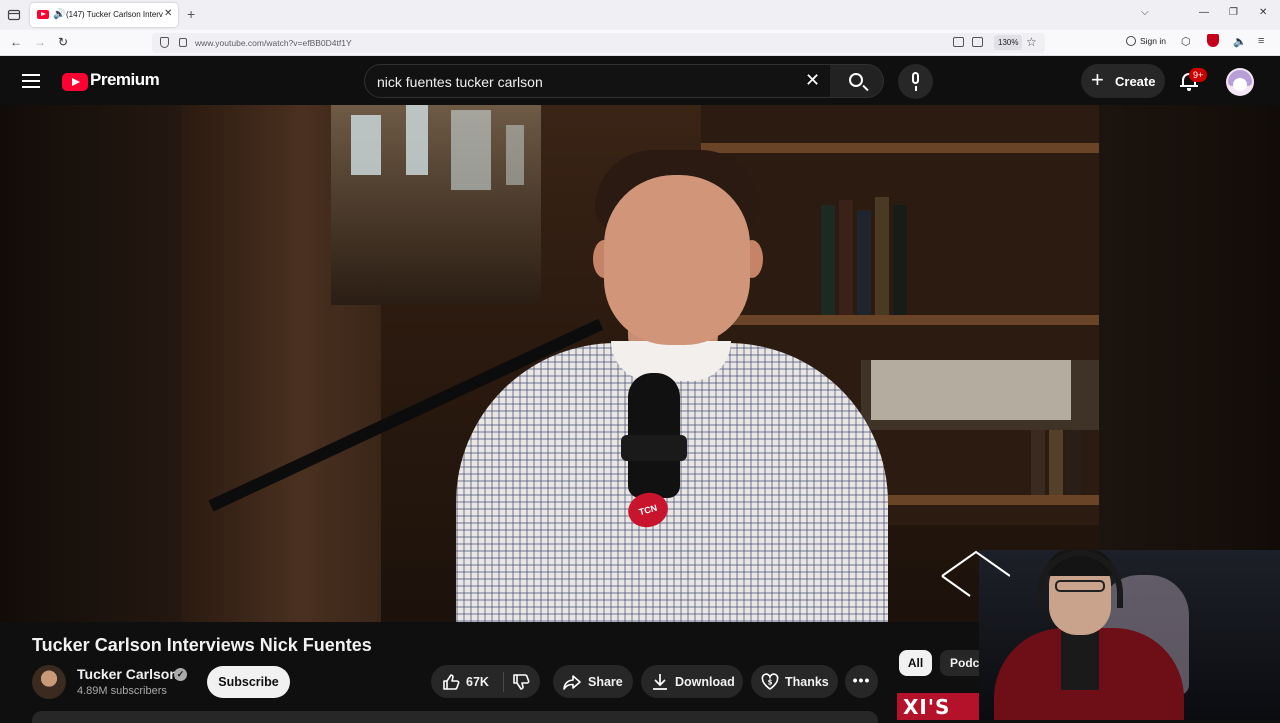 Image resolution: width=1280 pixels, height=723 pixels. I want to click on background-sign, so click(971, 390).